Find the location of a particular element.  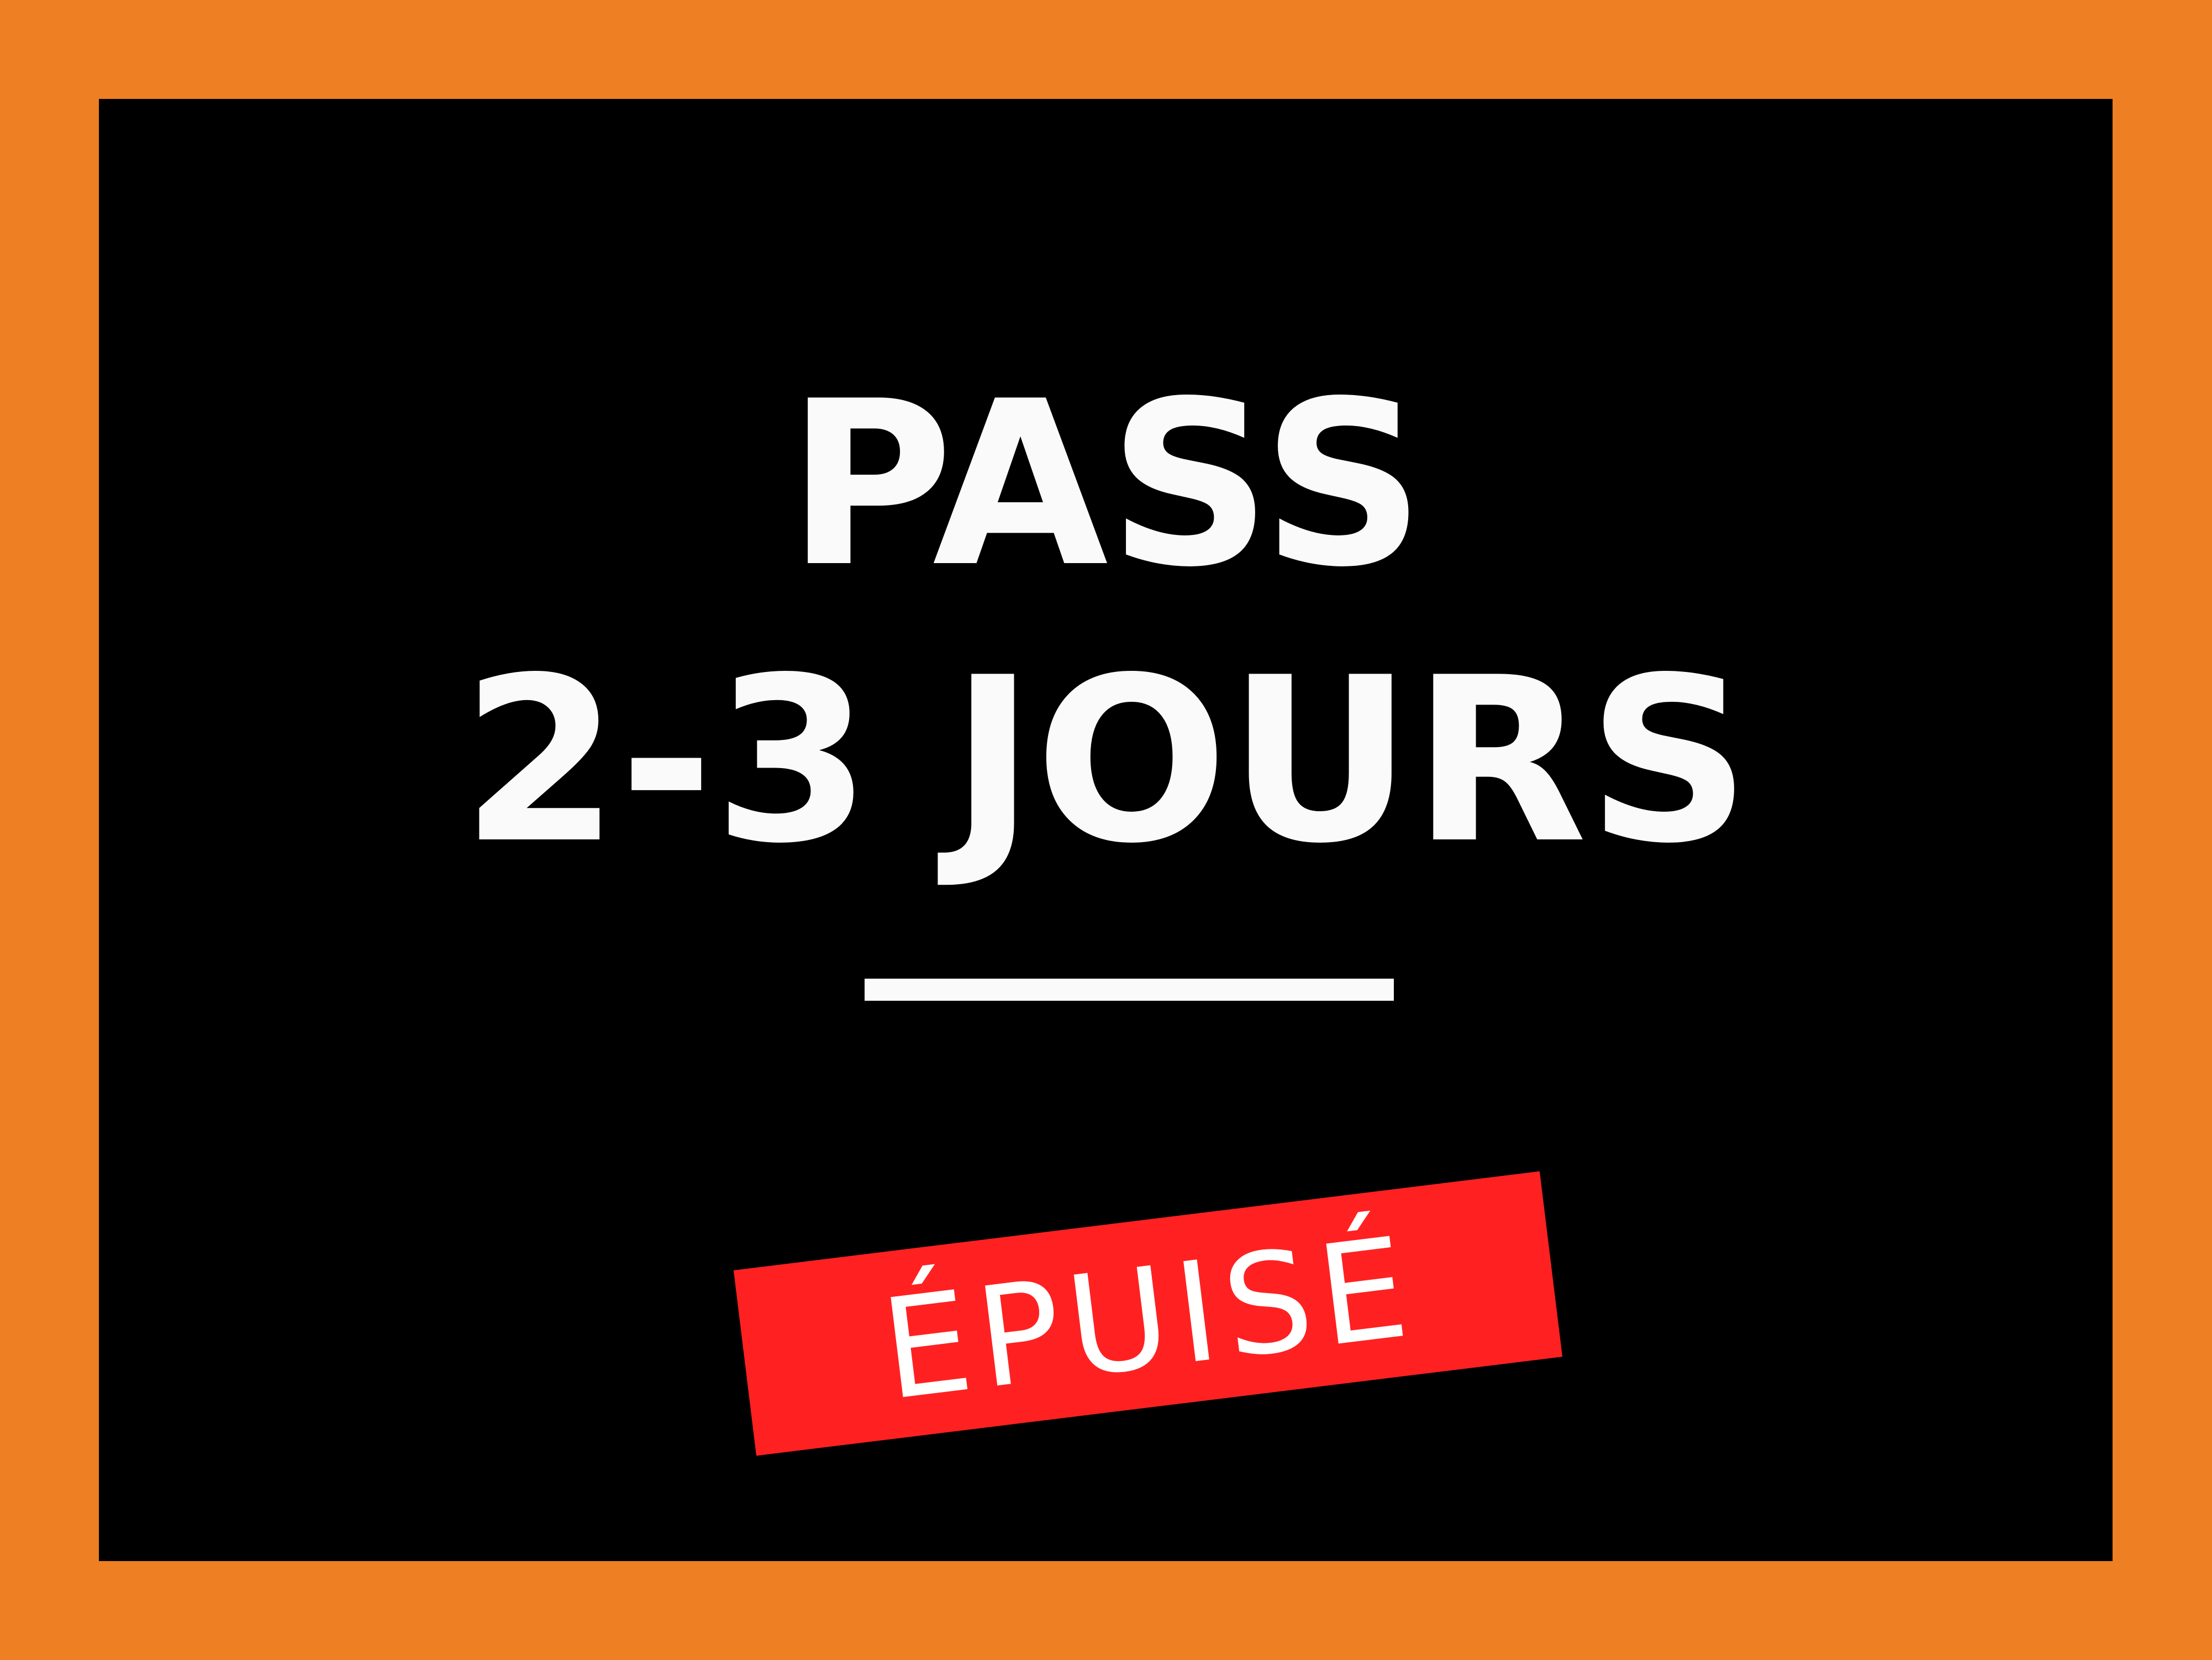

pass-duration: 2-3 JOURS is located at coordinates (1106, 761).